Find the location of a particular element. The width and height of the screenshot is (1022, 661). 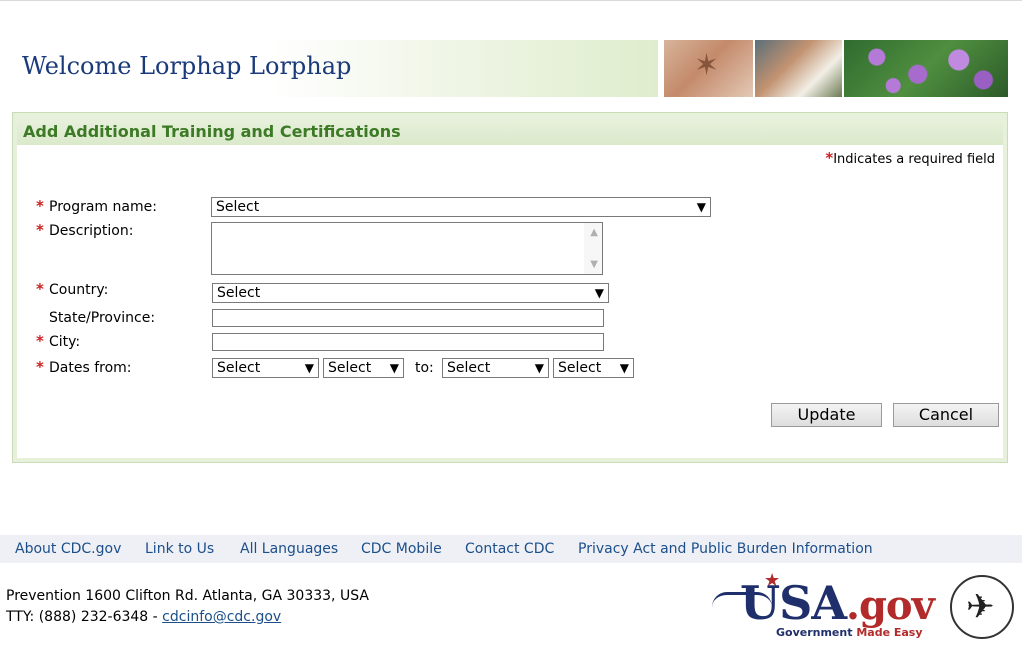

eagle-icon: ✈ is located at coordinates (980, 607).